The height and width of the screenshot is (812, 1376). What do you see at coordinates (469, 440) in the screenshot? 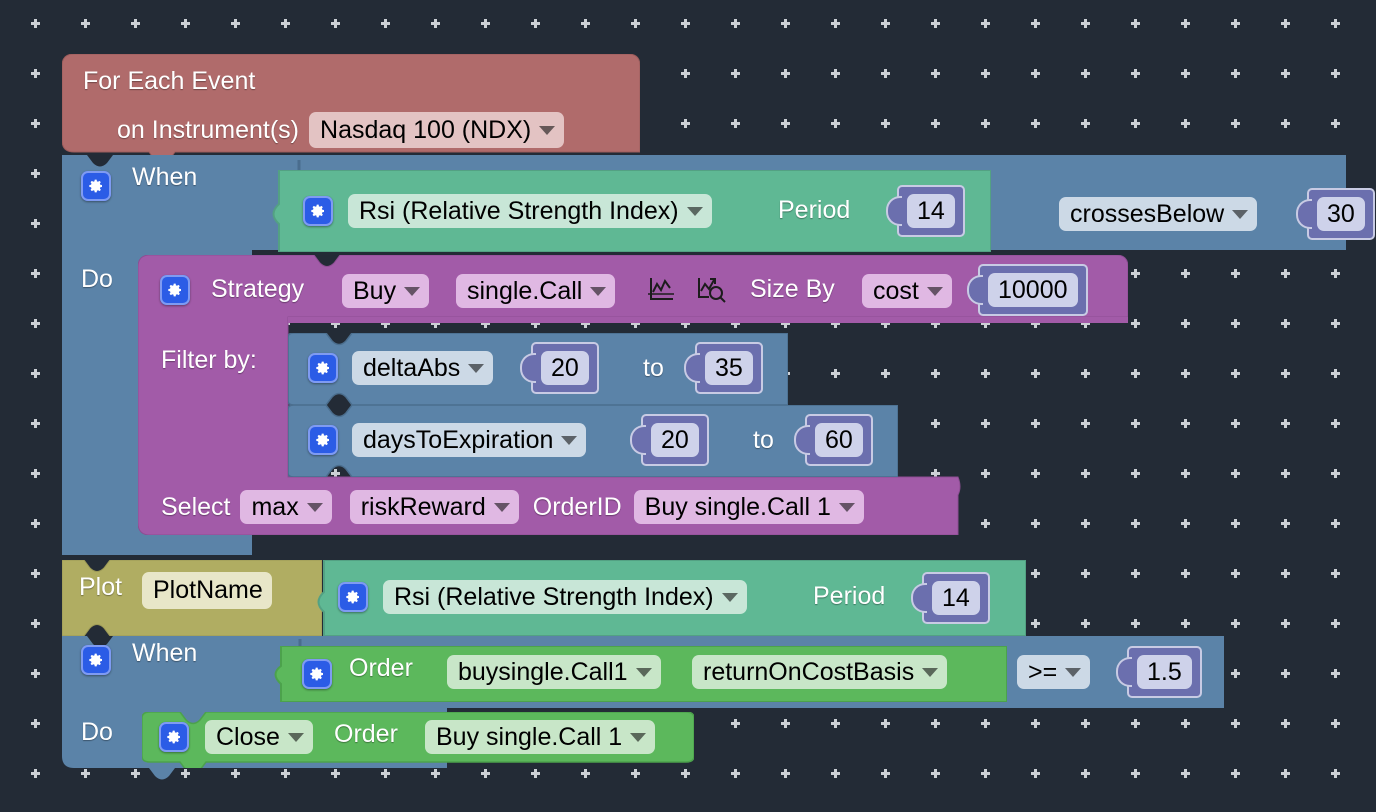
I see `filter-field-dropdown: daysToExpiration` at bounding box center [469, 440].